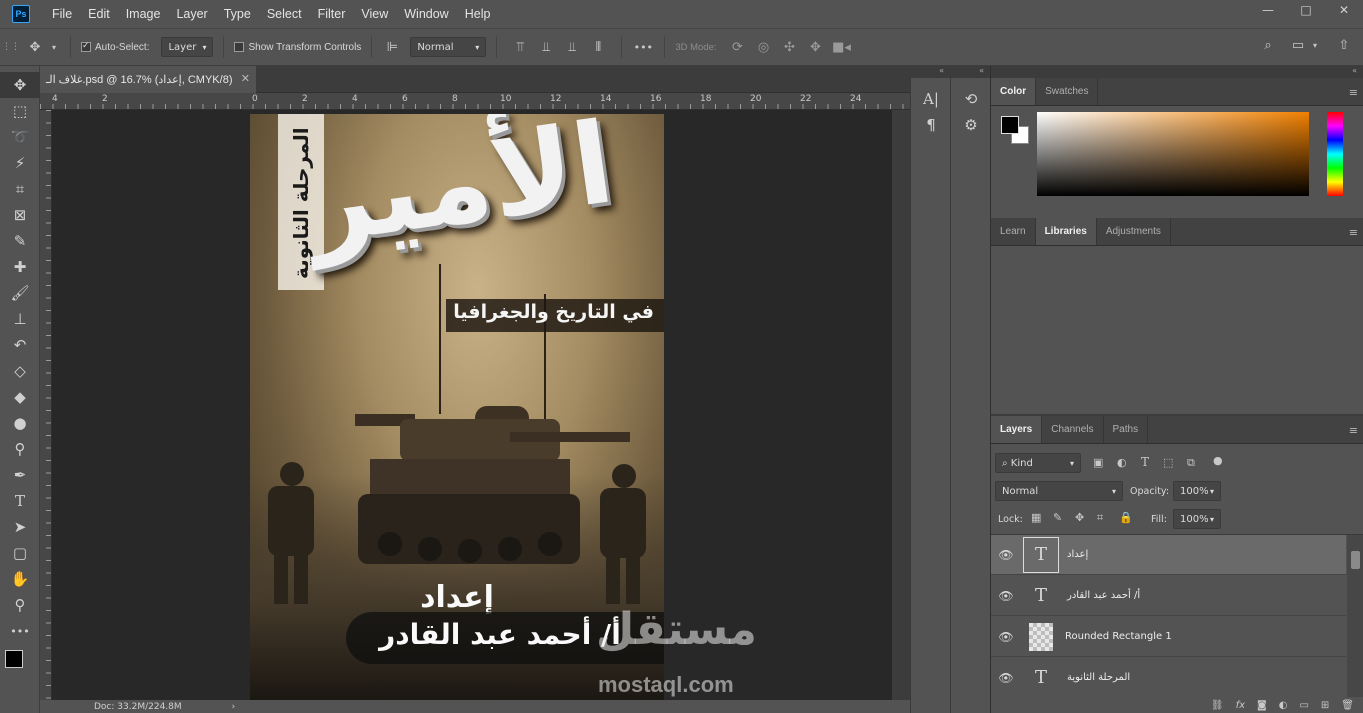 The image size is (1363, 713). Describe the element at coordinates (187, 47) in the screenshot. I see `auto-select-target-dropdown: Layer ▾` at that location.